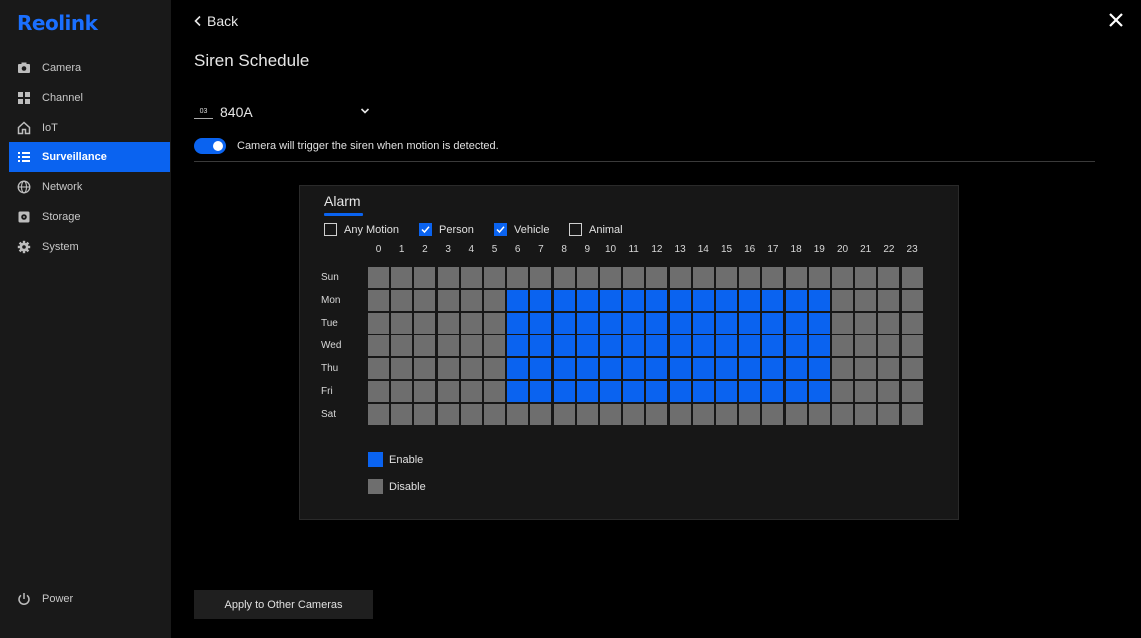 The height and width of the screenshot is (638, 1141). Describe the element at coordinates (89, 68) in the screenshot. I see `sidebar-item-camera: Camera` at that location.